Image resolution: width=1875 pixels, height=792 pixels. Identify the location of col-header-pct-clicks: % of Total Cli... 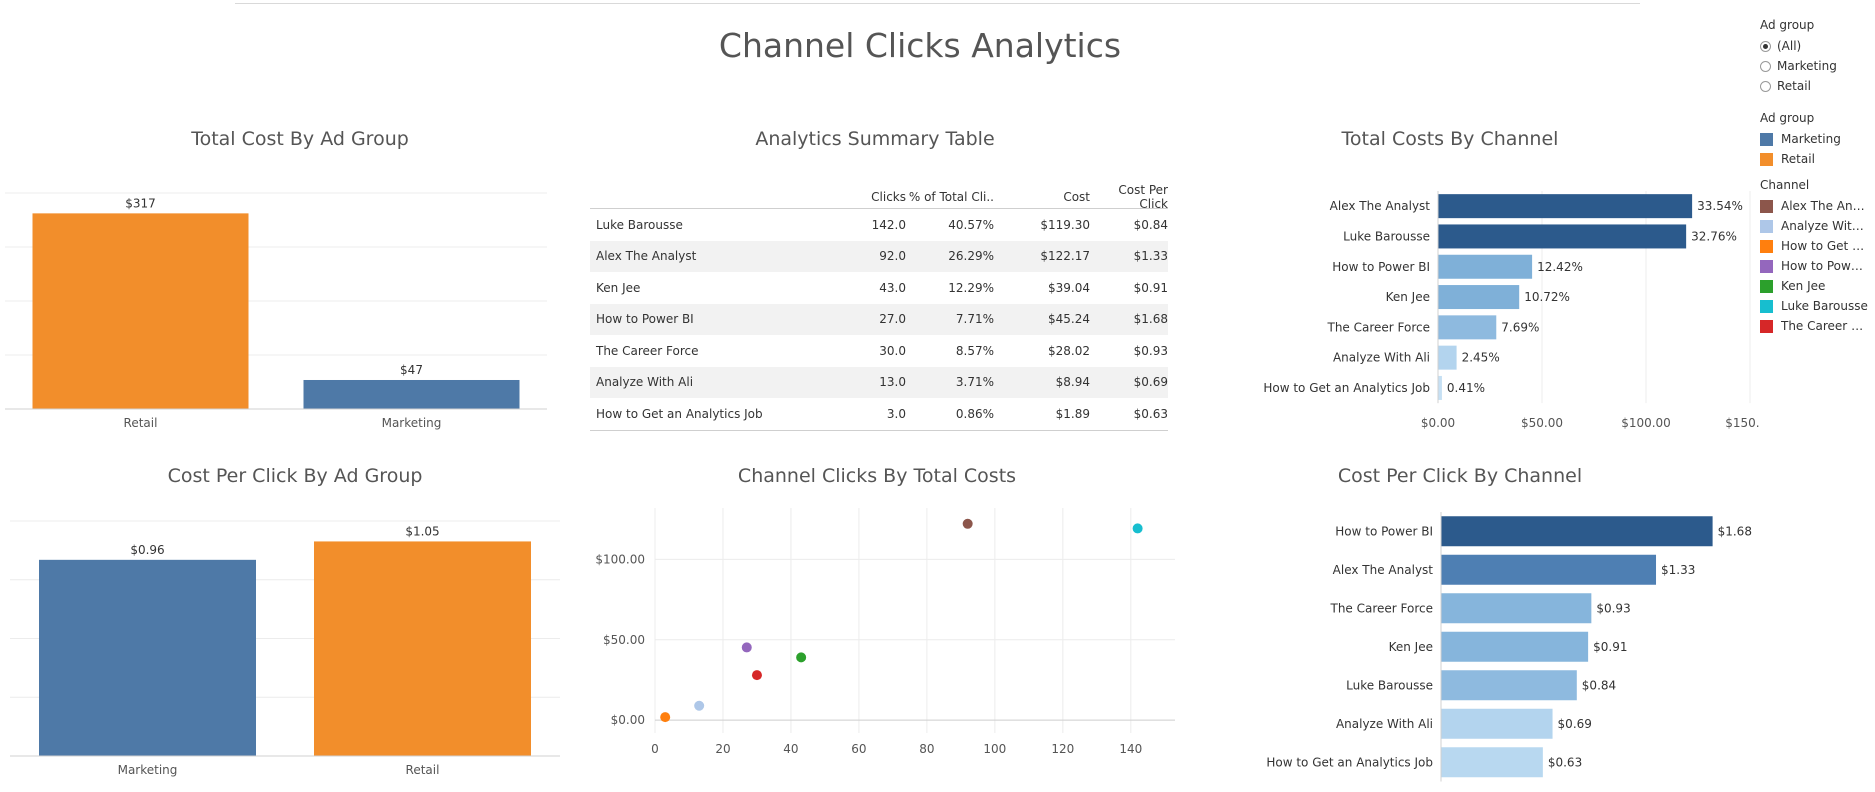
(950, 197).